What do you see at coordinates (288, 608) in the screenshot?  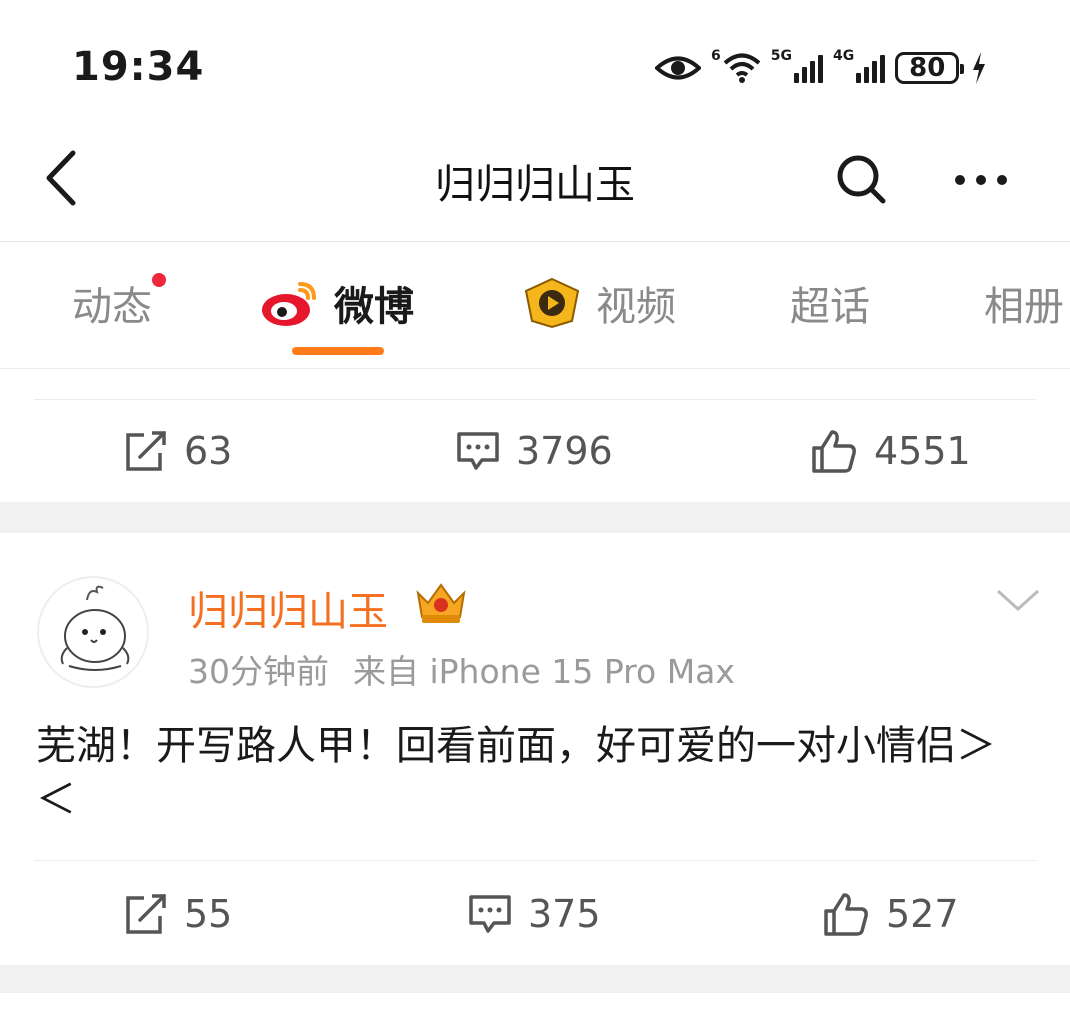 I see `post-username: 归归归山玉` at bounding box center [288, 608].